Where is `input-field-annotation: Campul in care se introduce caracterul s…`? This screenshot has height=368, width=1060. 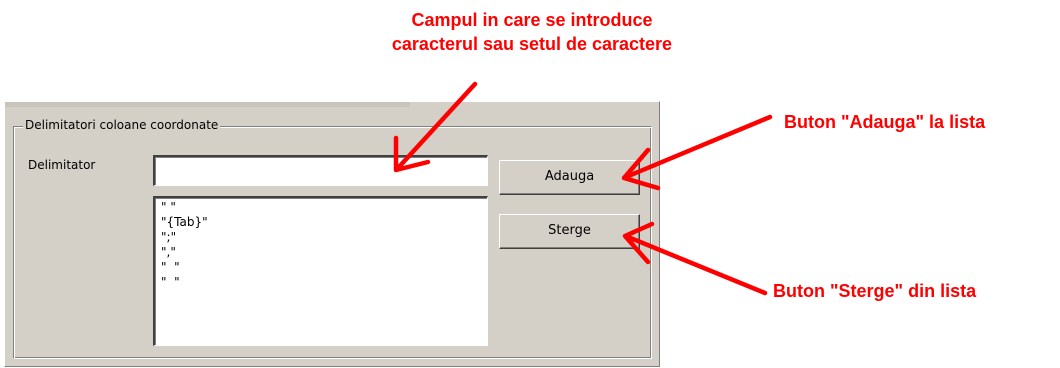 input-field-annotation: Campul in care se introduce caracterul s… is located at coordinates (532, 32).